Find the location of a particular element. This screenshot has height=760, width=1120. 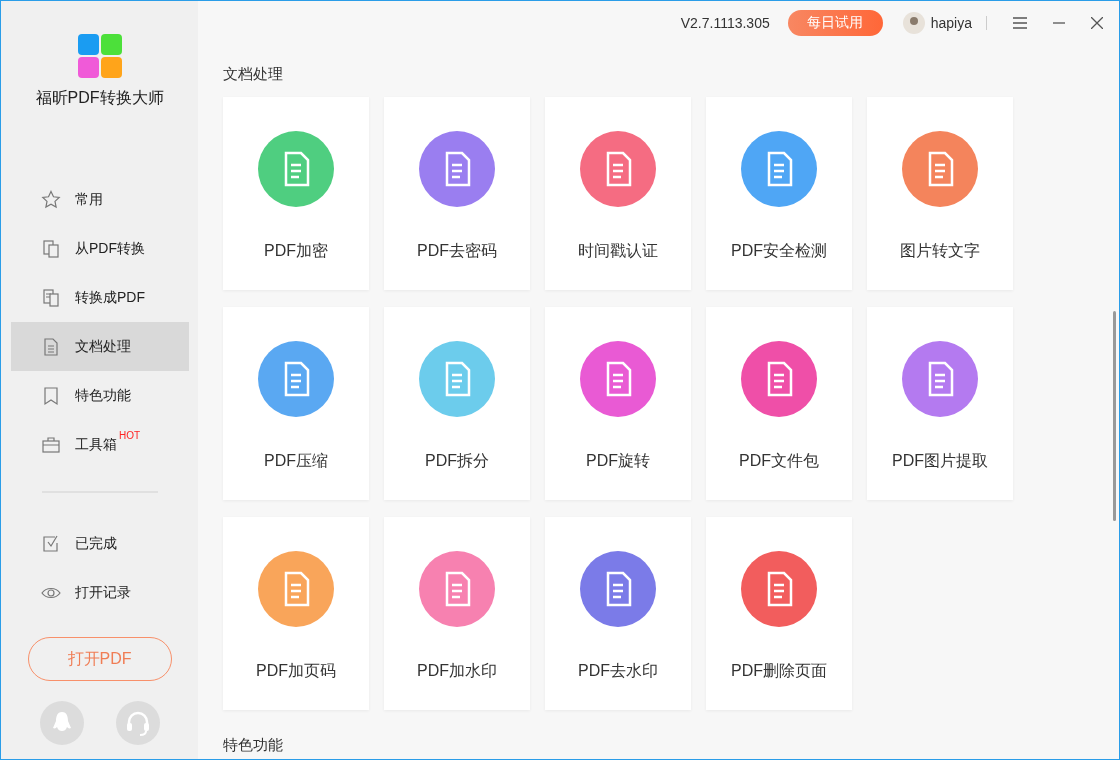

checkbox-icon is located at coordinates (51, 543).